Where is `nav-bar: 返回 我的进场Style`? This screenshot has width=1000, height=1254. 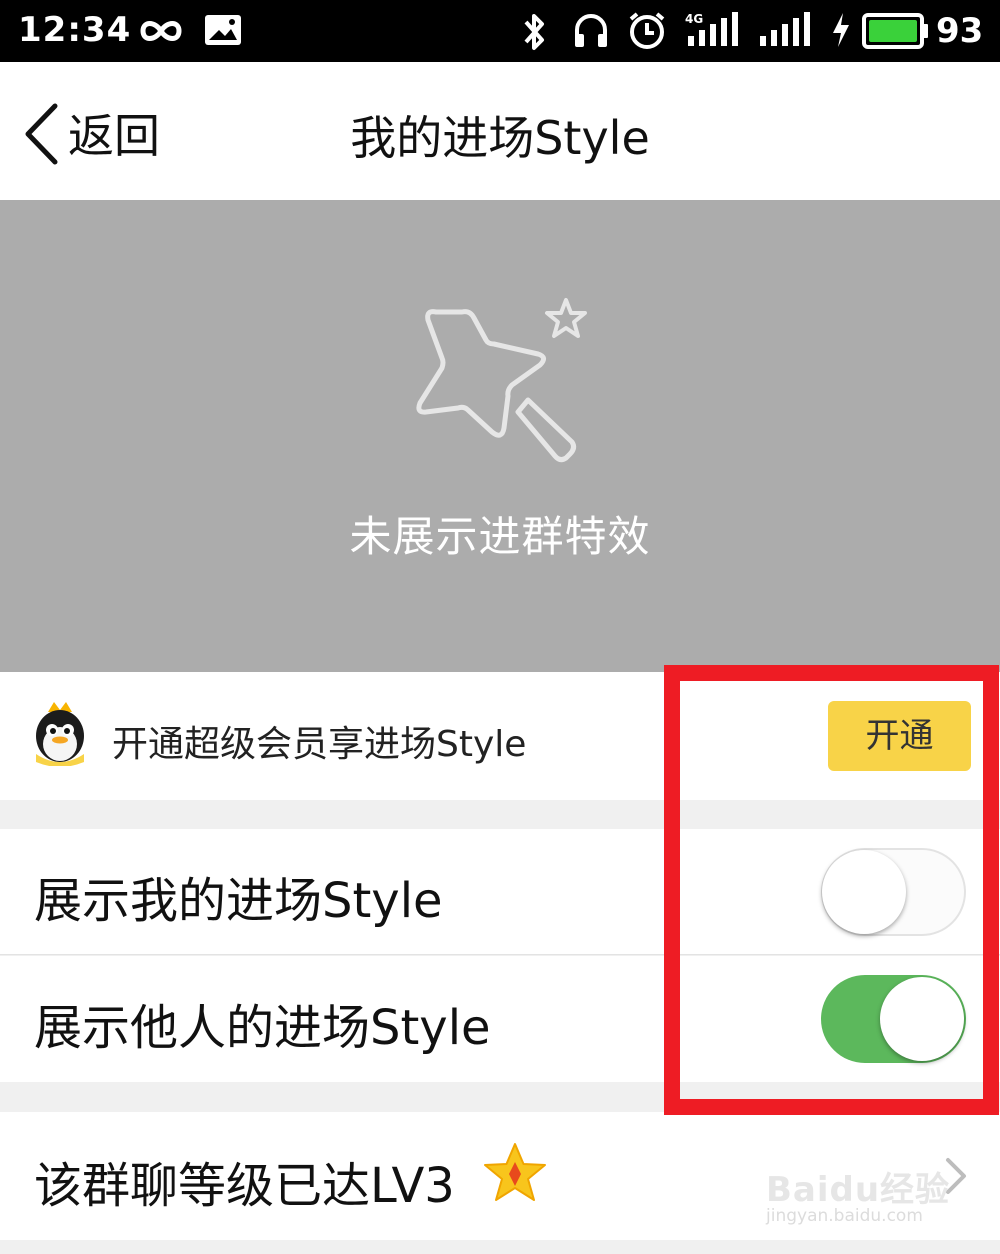
nav-bar: 返回 我的进场Style is located at coordinates (500, 131).